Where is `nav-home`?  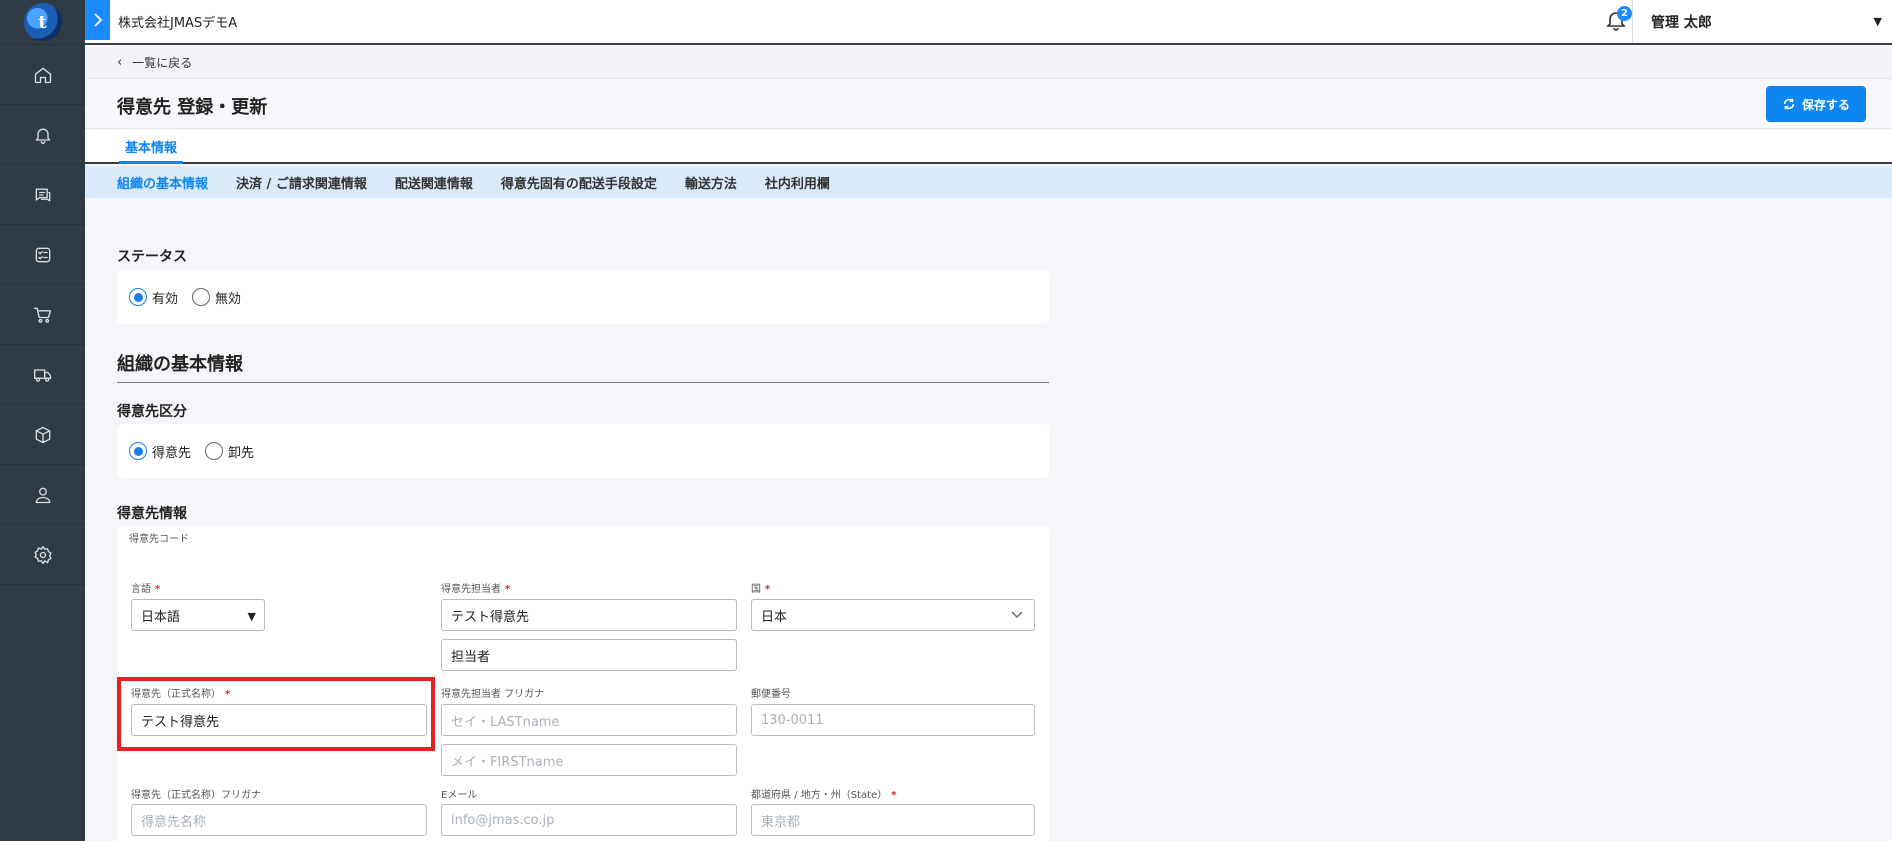 nav-home is located at coordinates (42, 75).